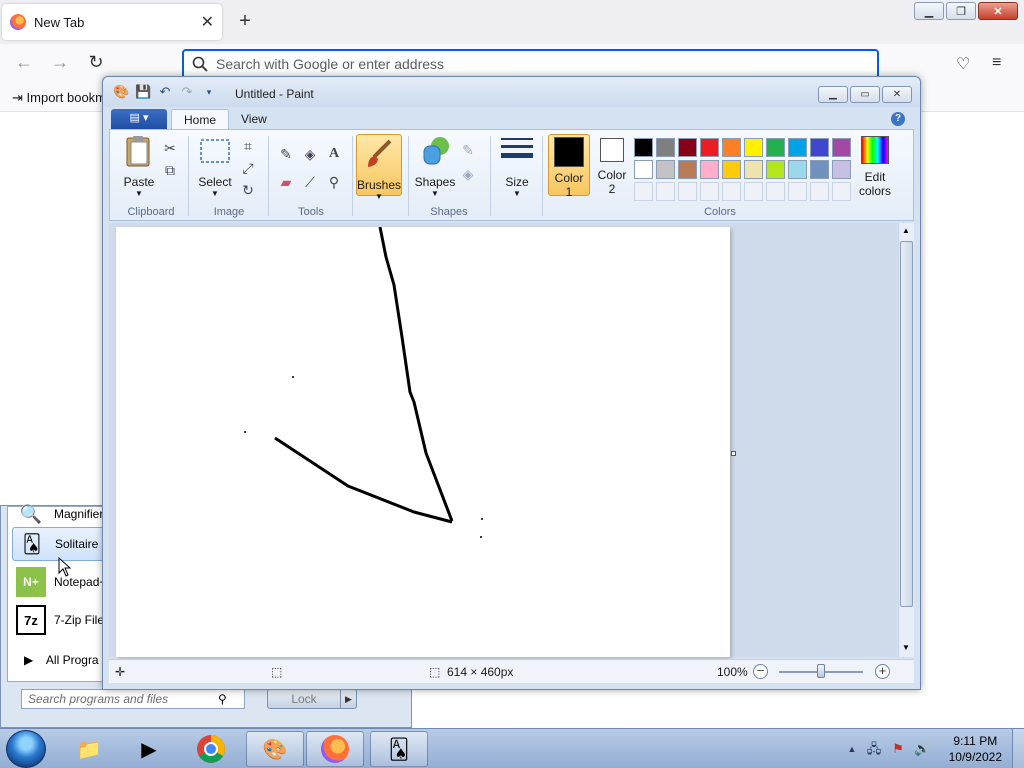 The height and width of the screenshot is (768, 1024). Describe the element at coordinates (379, 167) in the screenshot. I see `brushes-button: Brushes ▼` at that location.